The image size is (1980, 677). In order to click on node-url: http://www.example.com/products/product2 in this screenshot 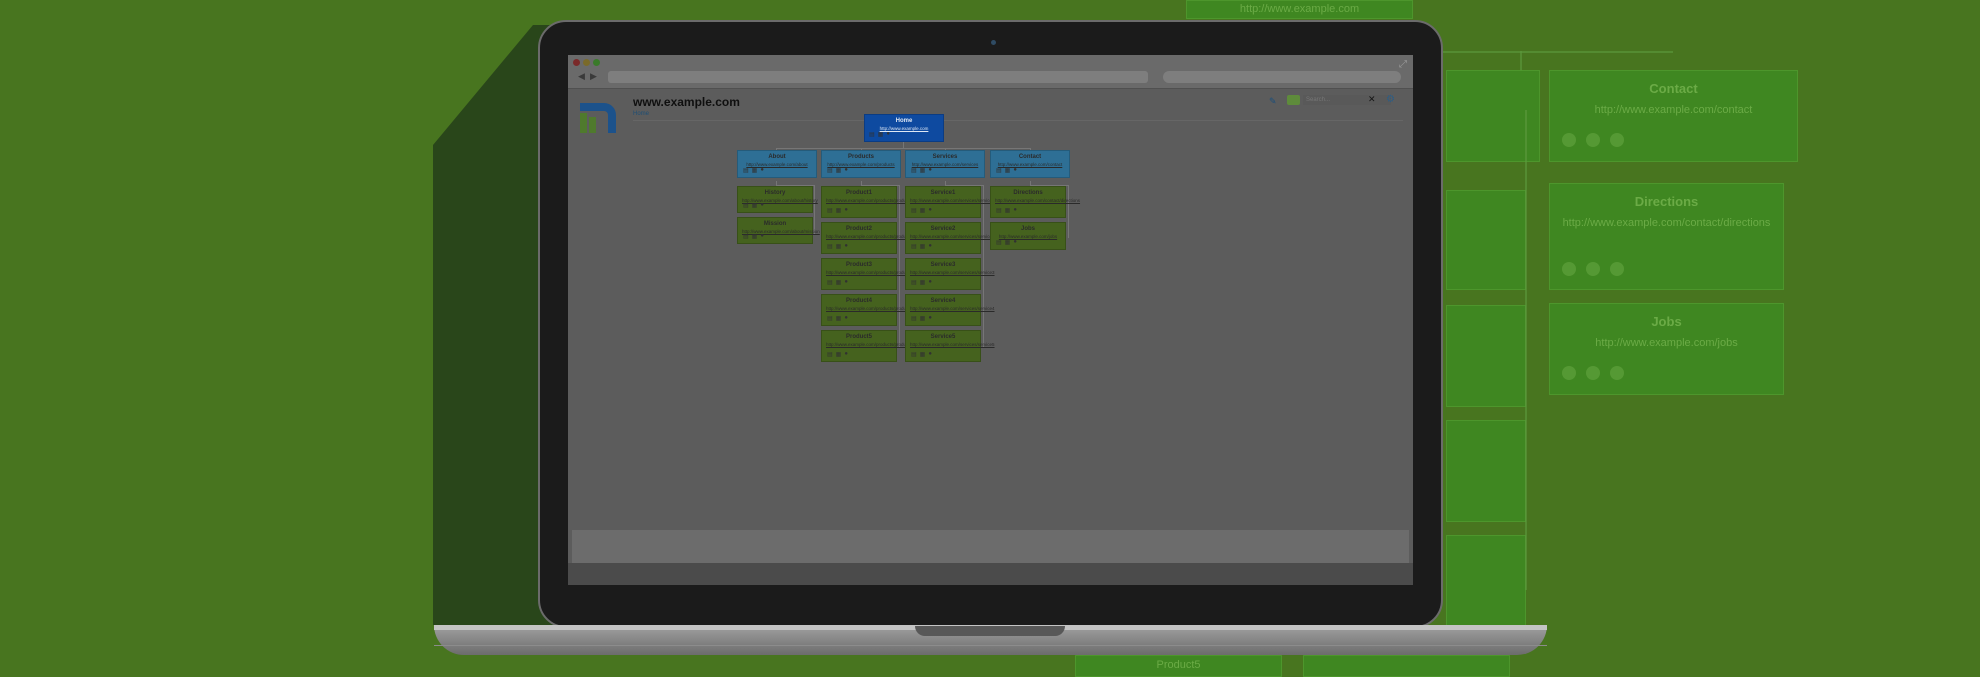, I will do `click(867, 236)`.